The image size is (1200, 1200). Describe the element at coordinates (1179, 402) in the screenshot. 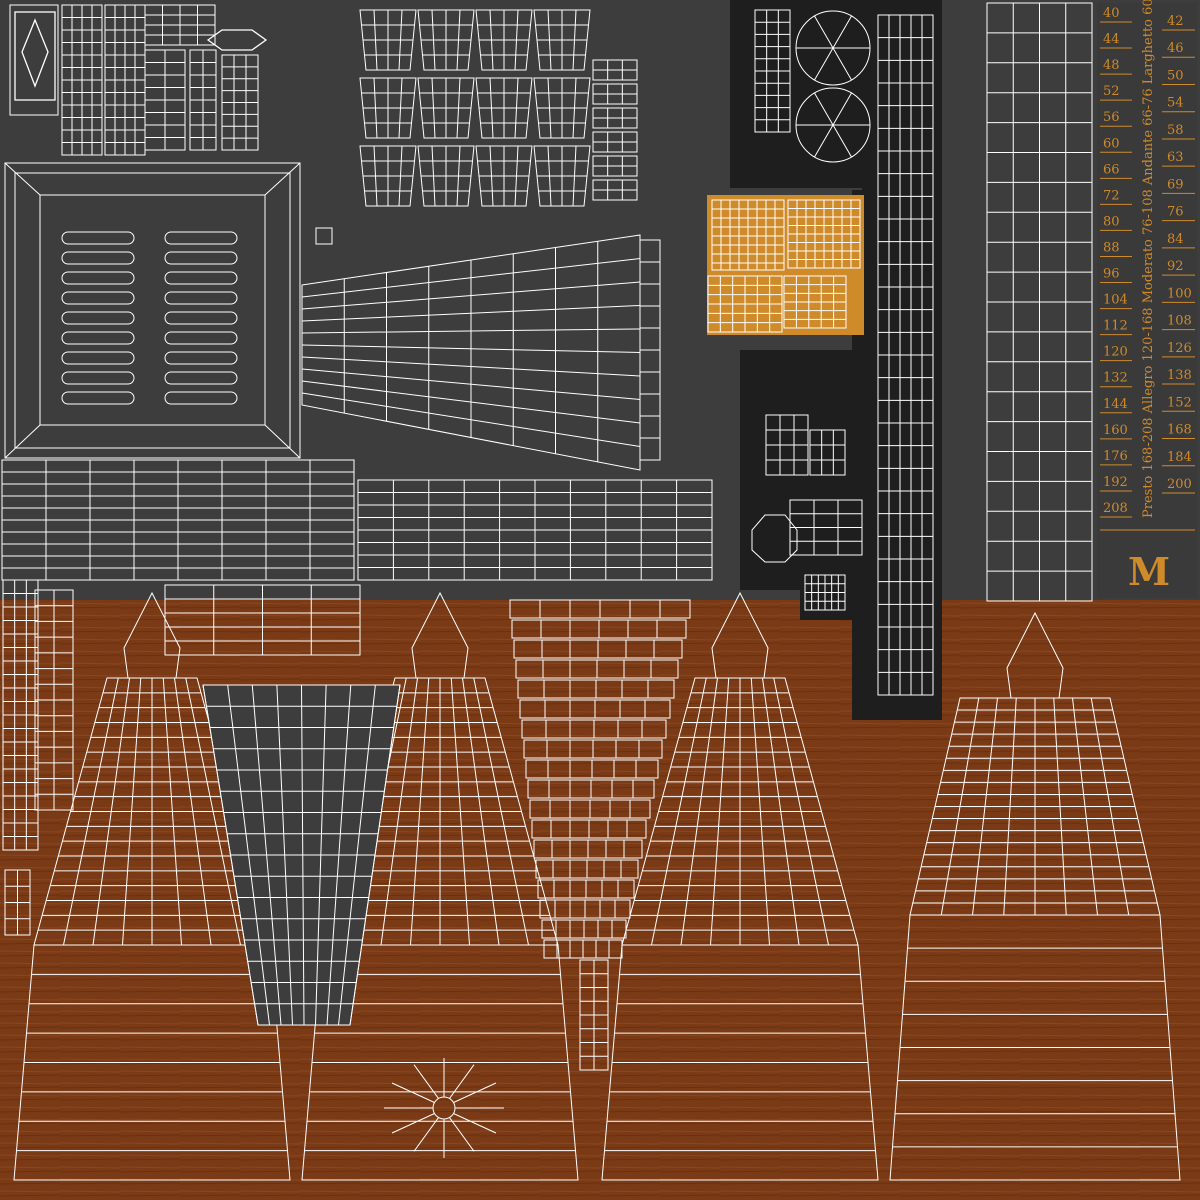

I see `scale-number-right: 152` at that location.